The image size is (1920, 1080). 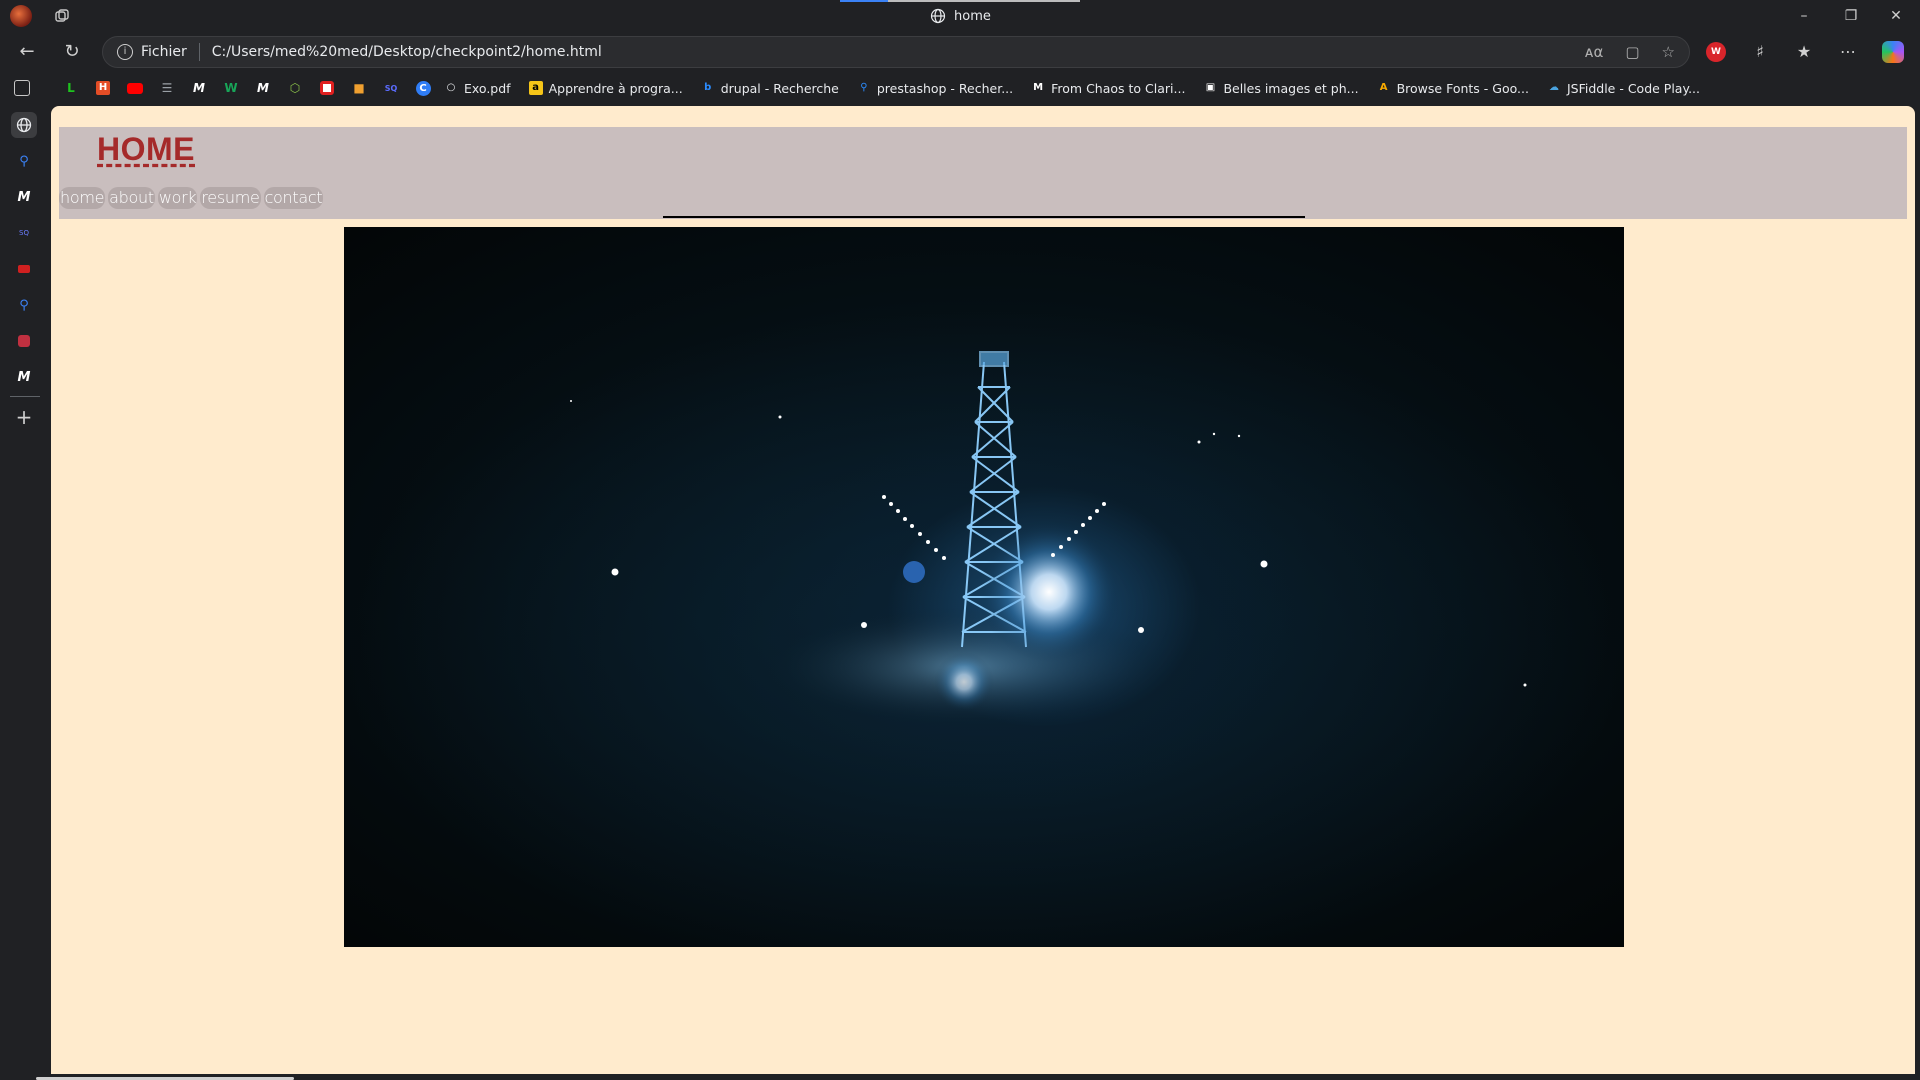 I want to click on site-nav: home about work resume contact, so click(x=191, y=198).